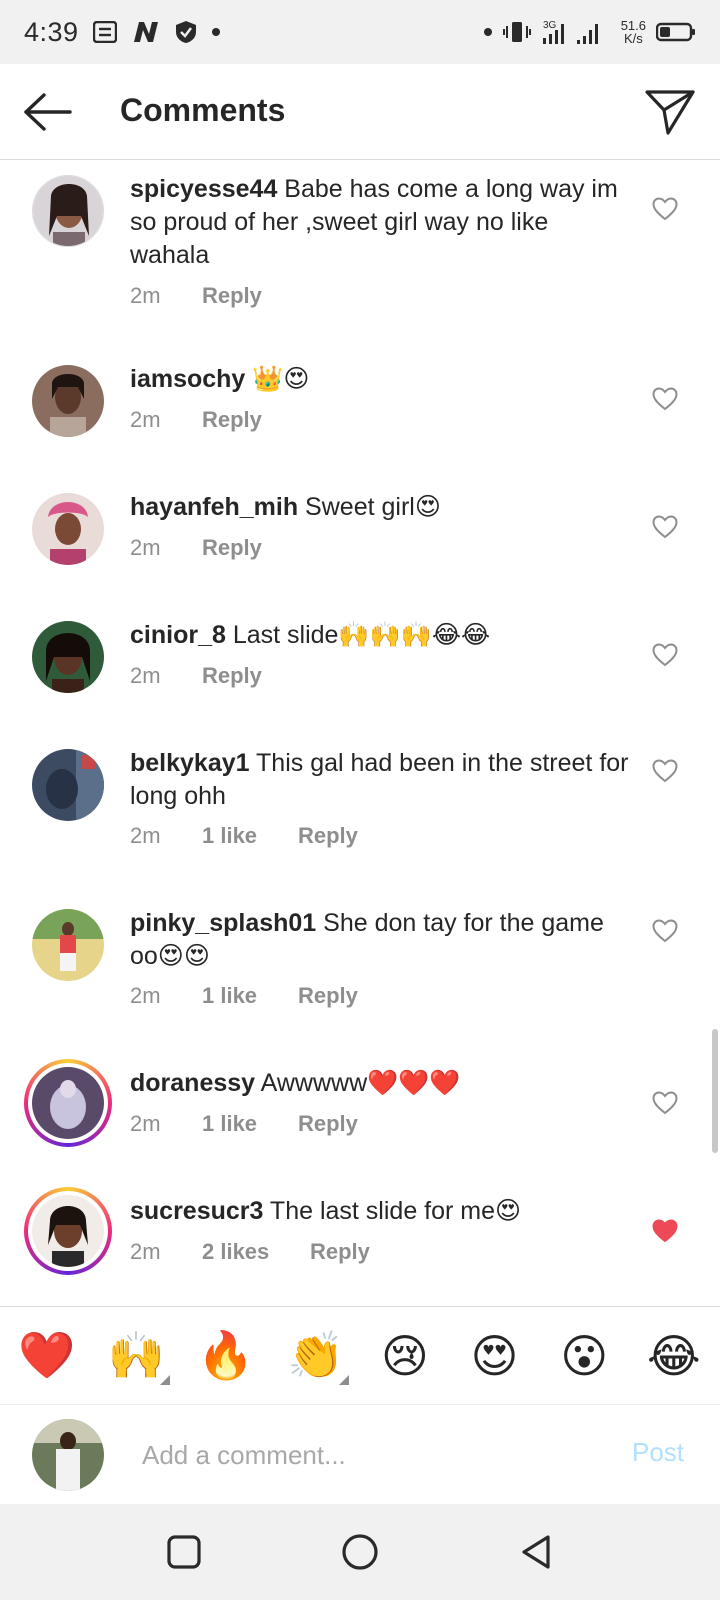  Describe the element at coordinates (369, 507) in the screenshot. I see `comment-body: Sweet girl😍` at that location.